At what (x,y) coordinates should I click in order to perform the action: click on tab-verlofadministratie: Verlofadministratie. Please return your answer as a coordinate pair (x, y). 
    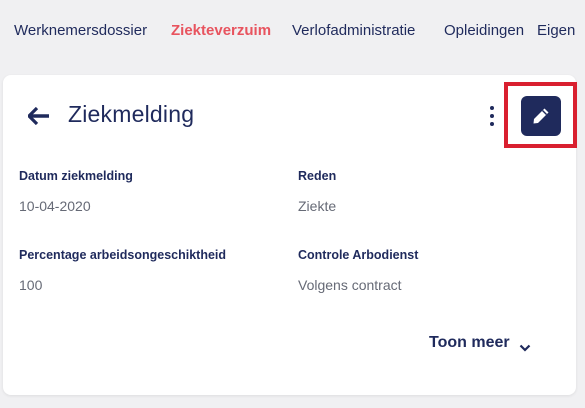
    Looking at the image, I should click on (353, 30).